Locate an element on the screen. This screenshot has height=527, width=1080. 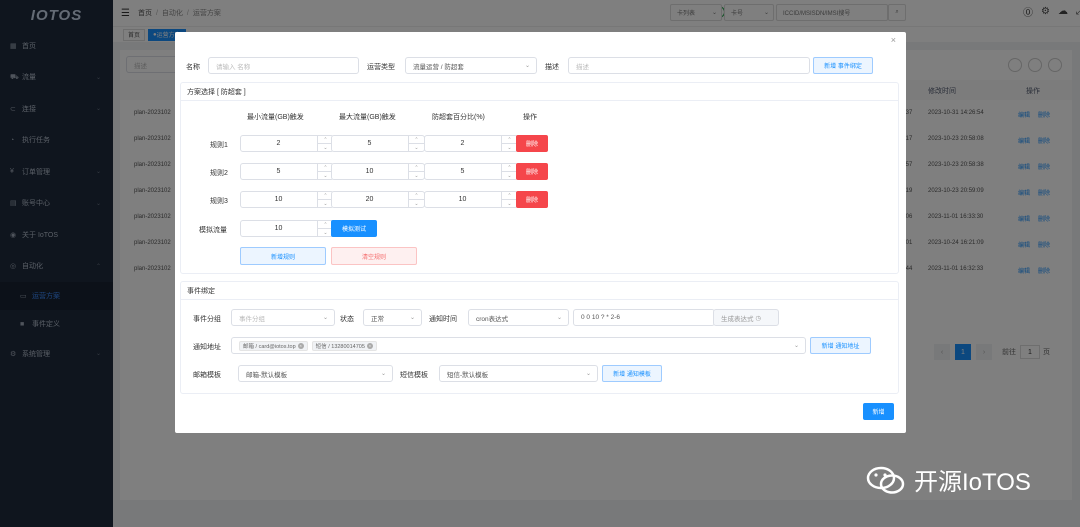
rule-value: 20 is located at coordinates (369, 199).